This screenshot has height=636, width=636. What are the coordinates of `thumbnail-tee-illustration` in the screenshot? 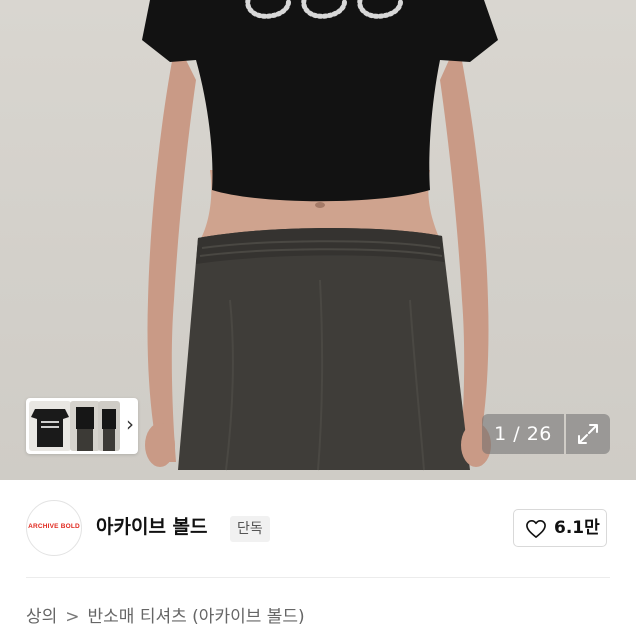 It's located at (50, 428).